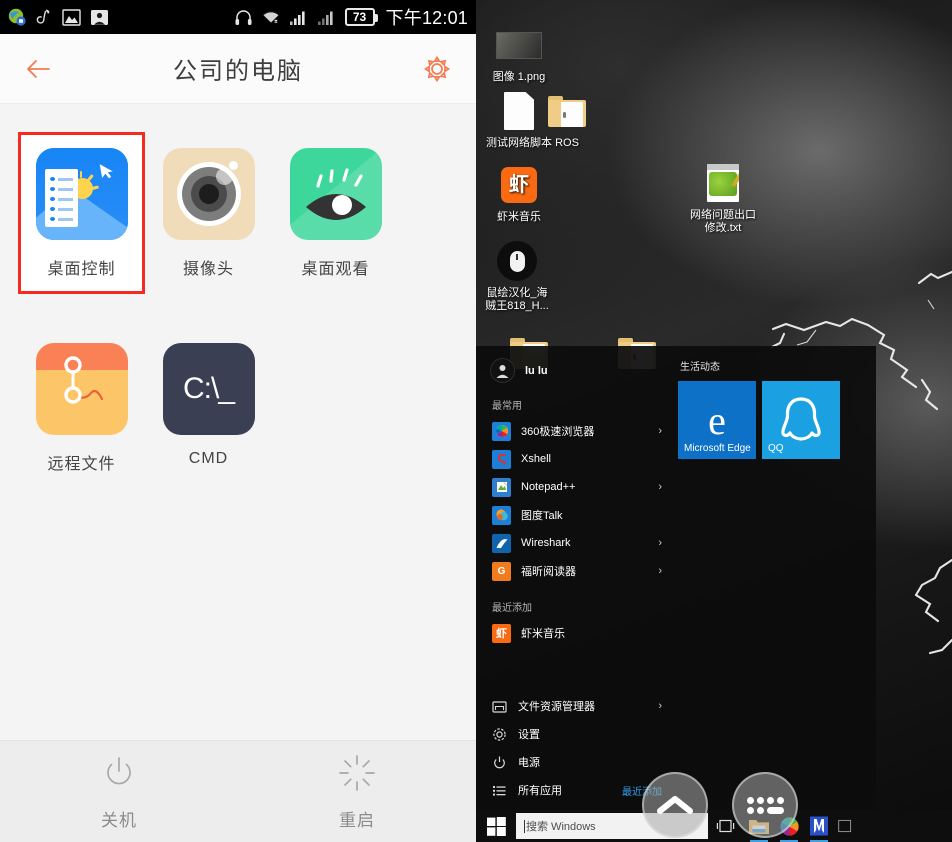 The width and height of the screenshot is (952, 842). What do you see at coordinates (119, 770) in the screenshot?
I see `power-off-icon` at bounding box center [119, 770].